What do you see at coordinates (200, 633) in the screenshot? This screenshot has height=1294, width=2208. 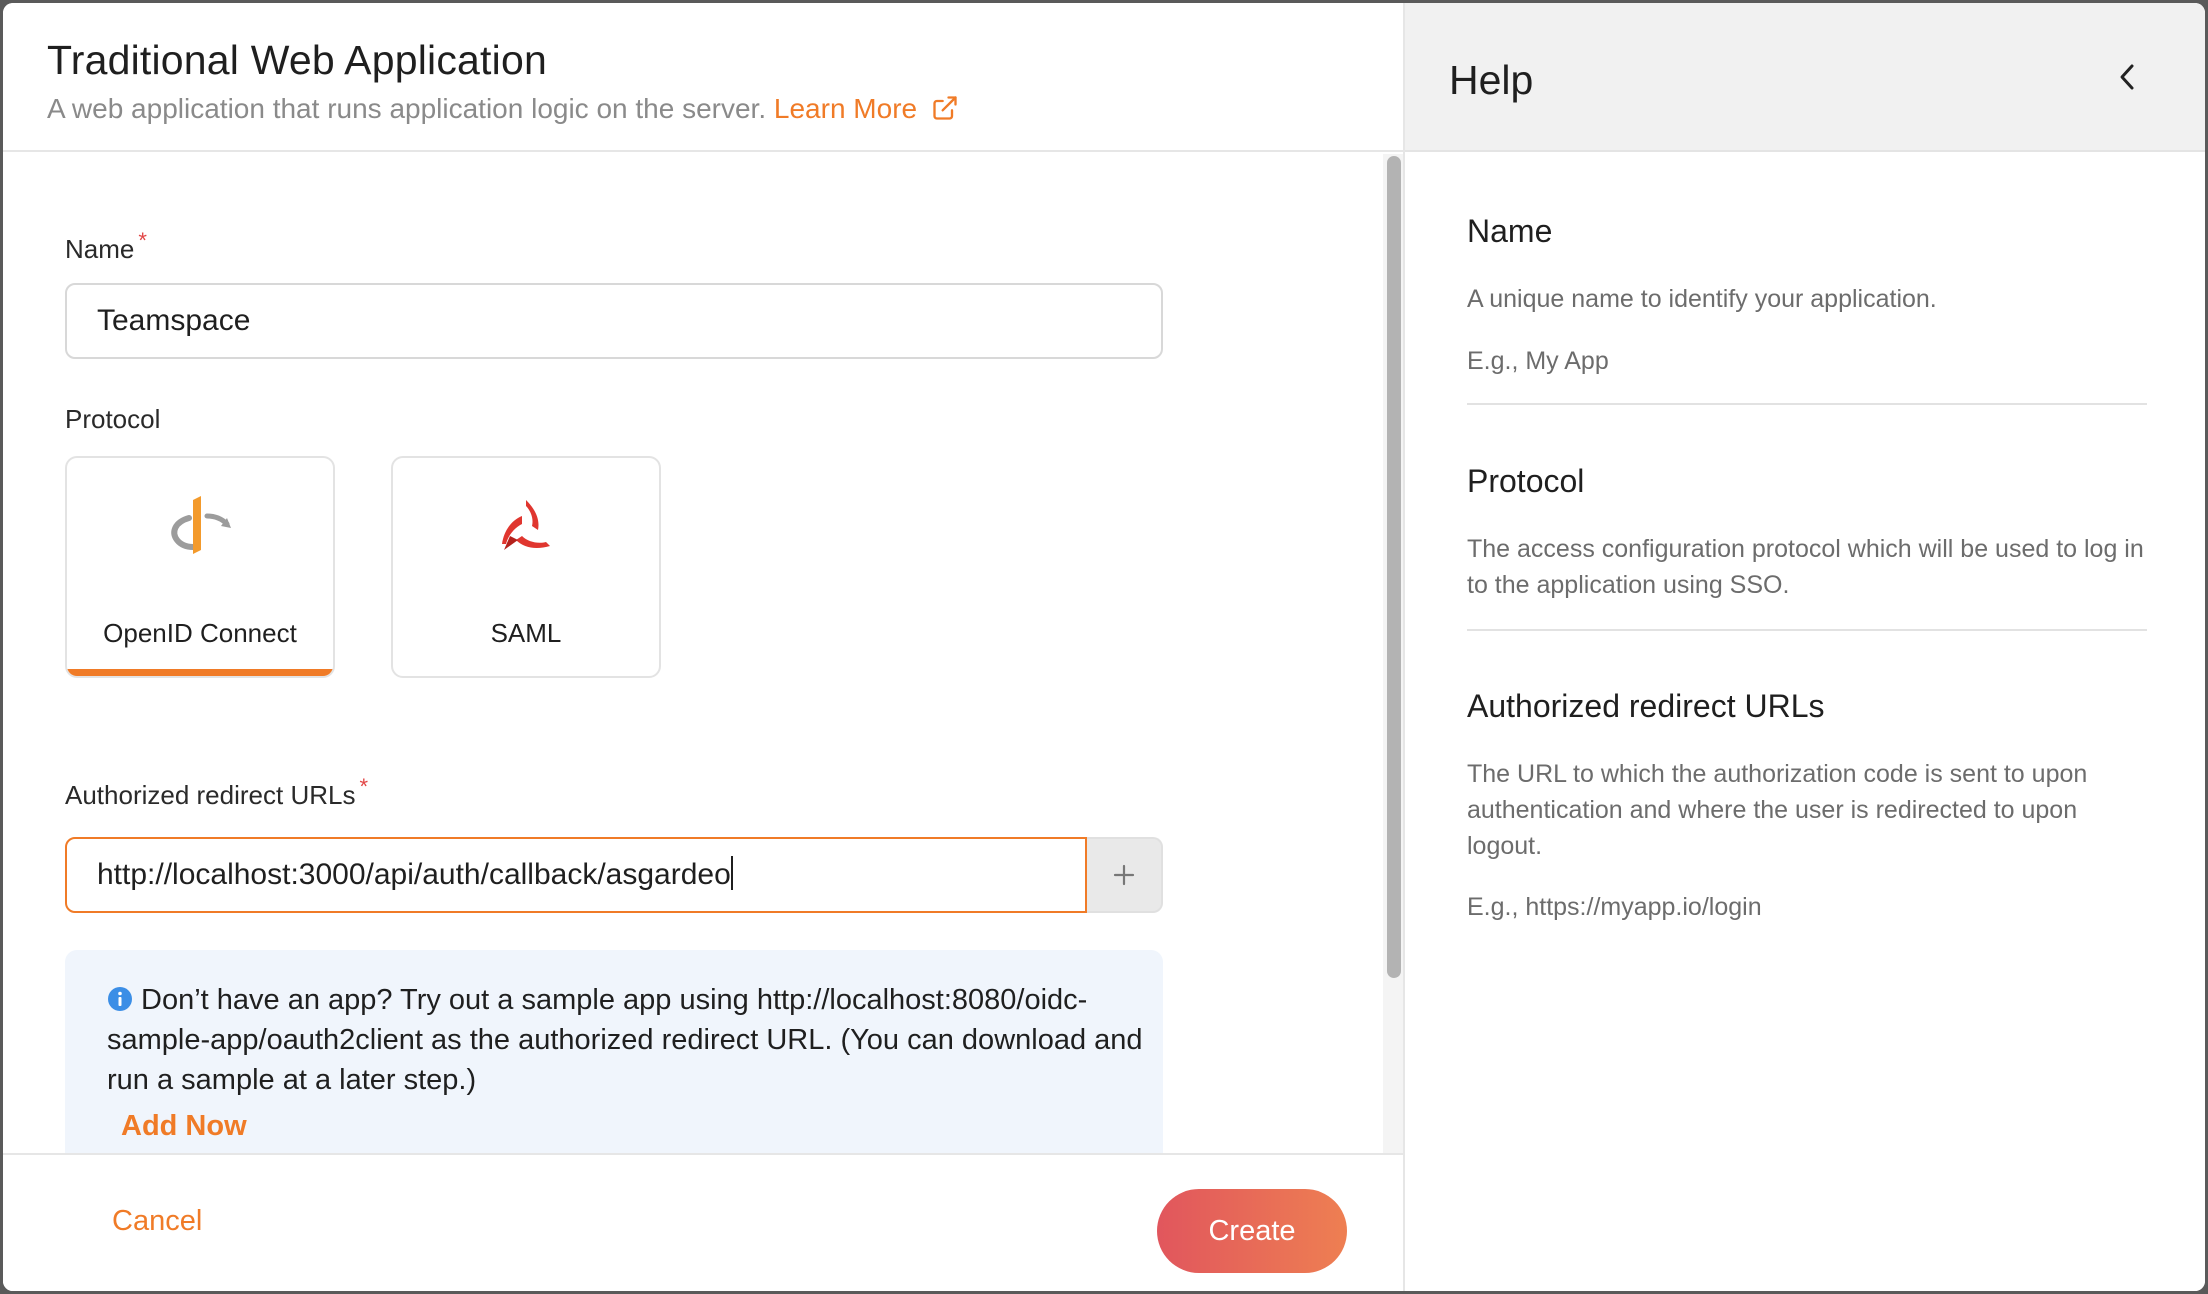 I see `protocol-label-openid: OpenID Connect` at bounding box center [200, 633].